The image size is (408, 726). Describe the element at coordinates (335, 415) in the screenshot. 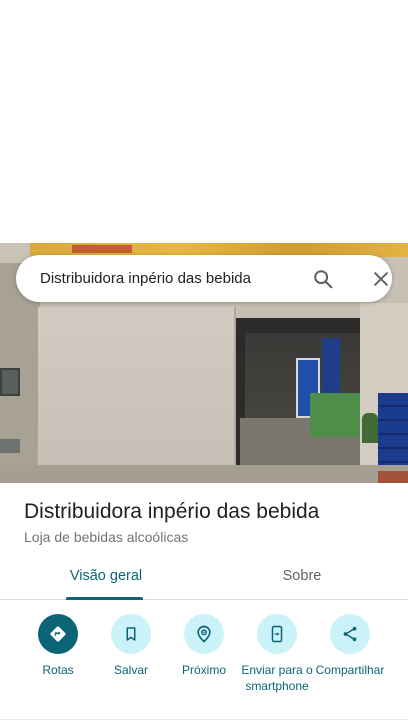

I see `green-crates` at that location.